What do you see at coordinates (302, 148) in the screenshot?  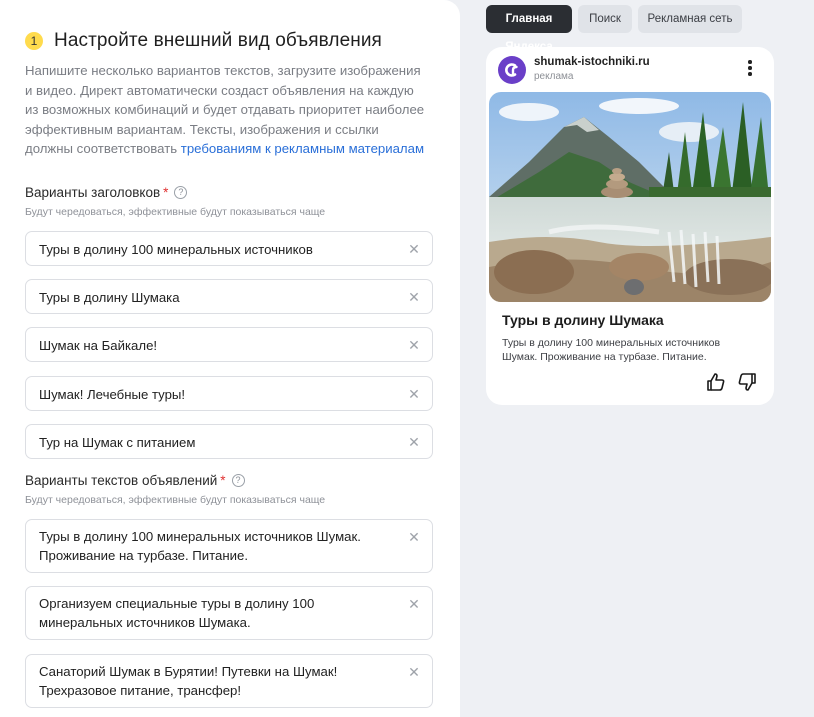 I see `requirements-link: требованиям к рекламным материалам` at bounding box center [302, 148].